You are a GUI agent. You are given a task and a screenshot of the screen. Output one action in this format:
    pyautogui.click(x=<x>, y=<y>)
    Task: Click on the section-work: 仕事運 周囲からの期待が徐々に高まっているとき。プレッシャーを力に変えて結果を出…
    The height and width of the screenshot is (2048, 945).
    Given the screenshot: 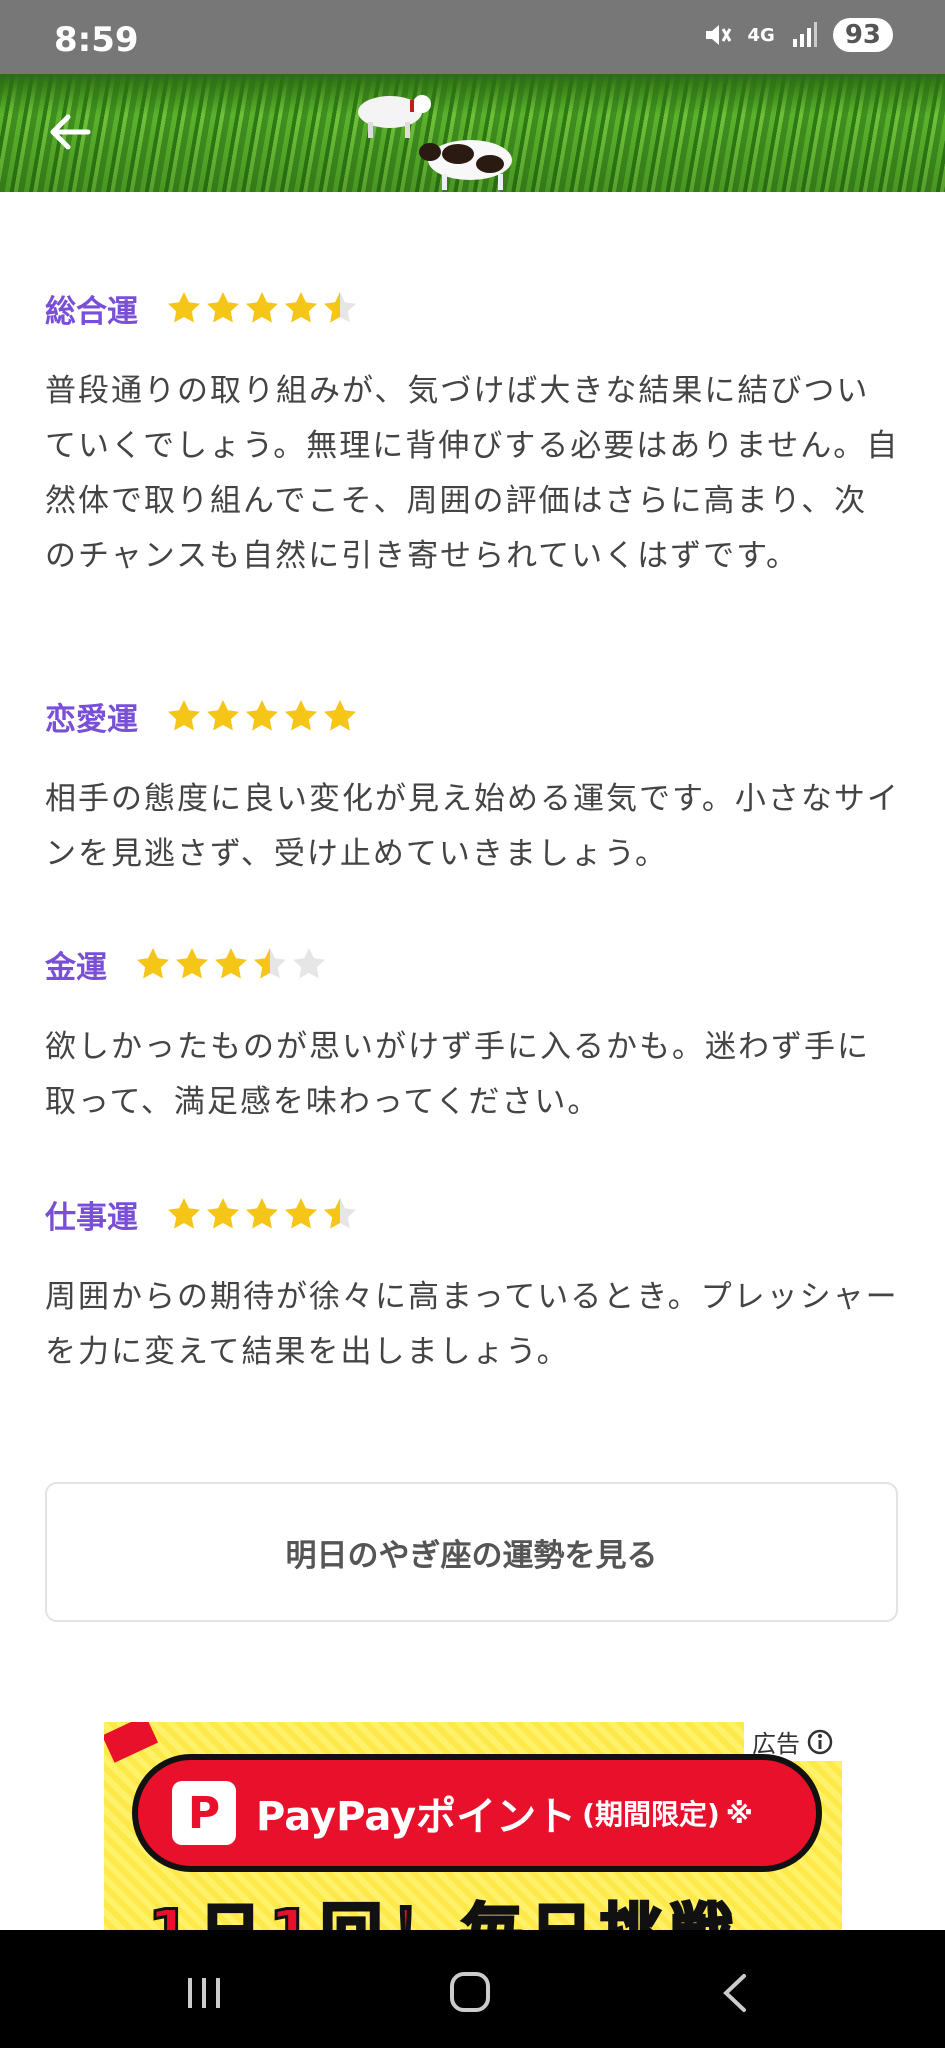 What is the action you would take?
    pyautogui.click(x=472, y=1336)
    